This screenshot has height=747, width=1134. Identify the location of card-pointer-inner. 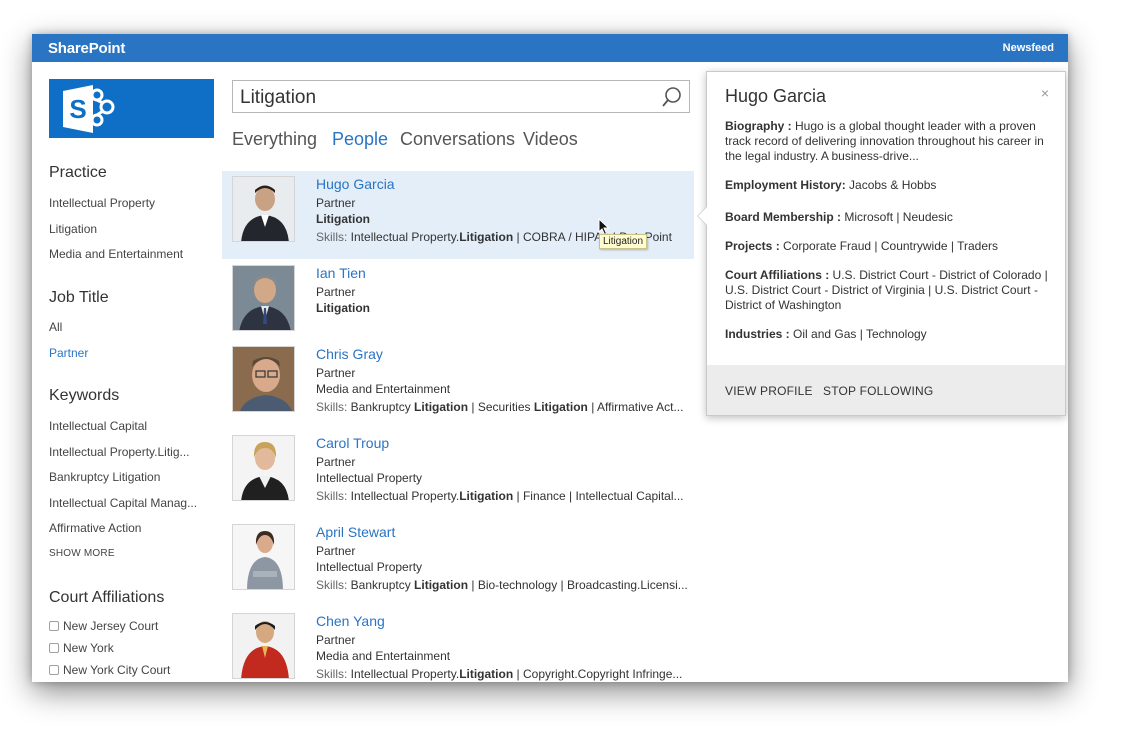
(702, 216).